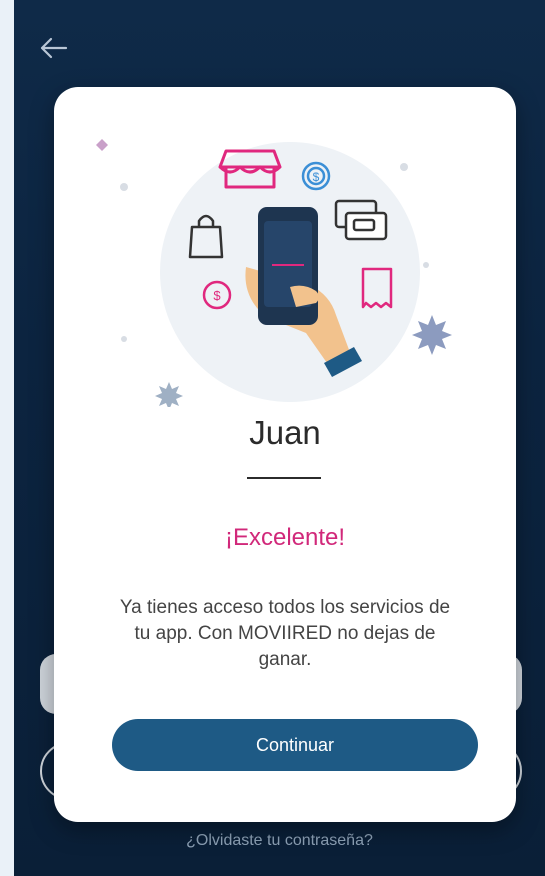  I want to click on user-name: Juan, so click(285, 432).